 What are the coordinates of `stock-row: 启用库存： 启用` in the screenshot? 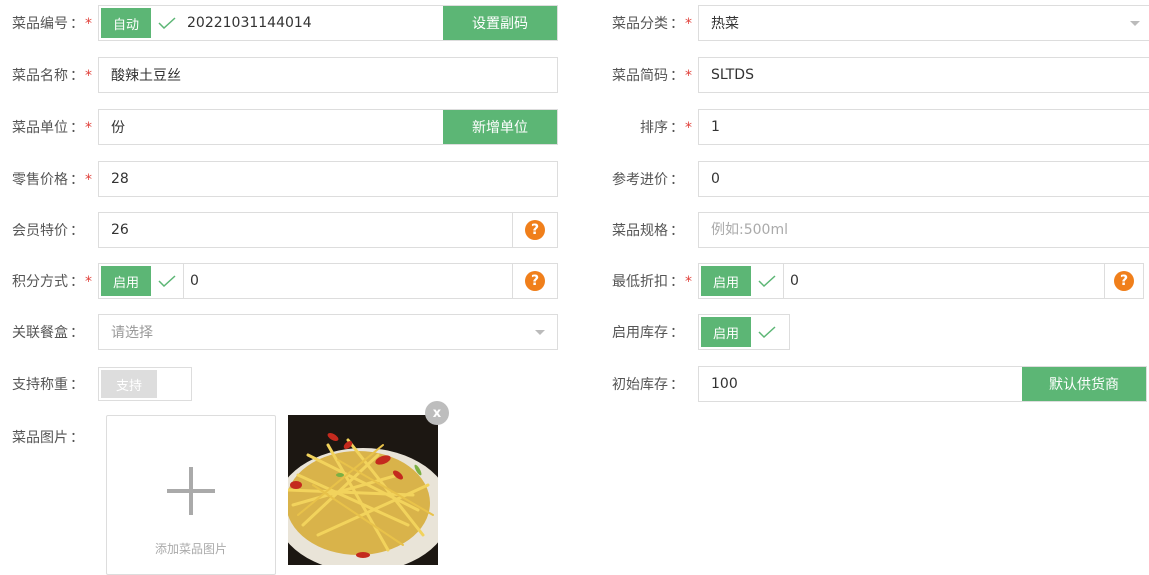 It's located at (695, 332).